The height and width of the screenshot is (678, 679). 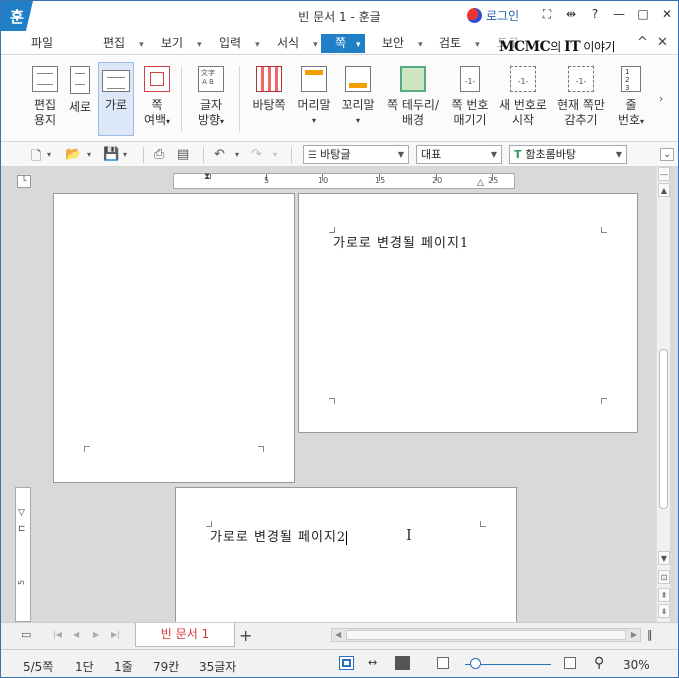 What do you see at coordinates (443, 663) in the screenshot?
I see `zoom-out-icon` at bounding box center [443, 663].